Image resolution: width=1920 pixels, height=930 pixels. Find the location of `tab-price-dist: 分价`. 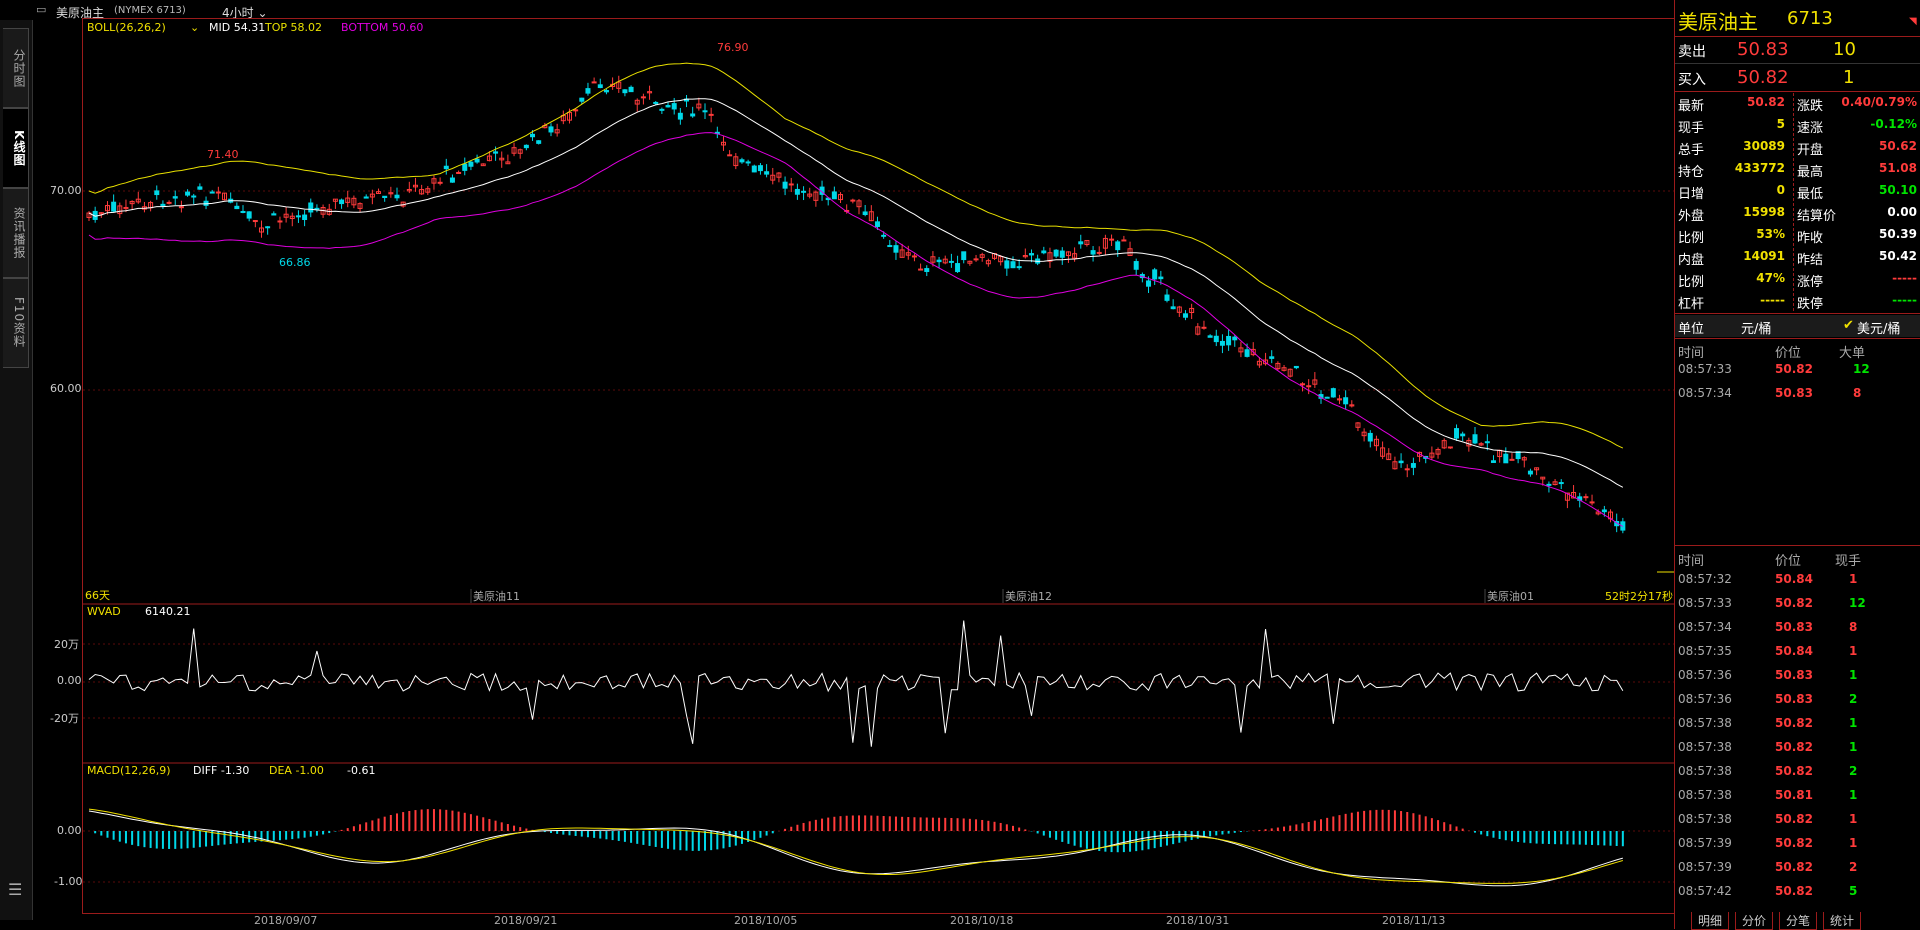

tab-price-dist: 分价 is located at coordinates (1754, 921).